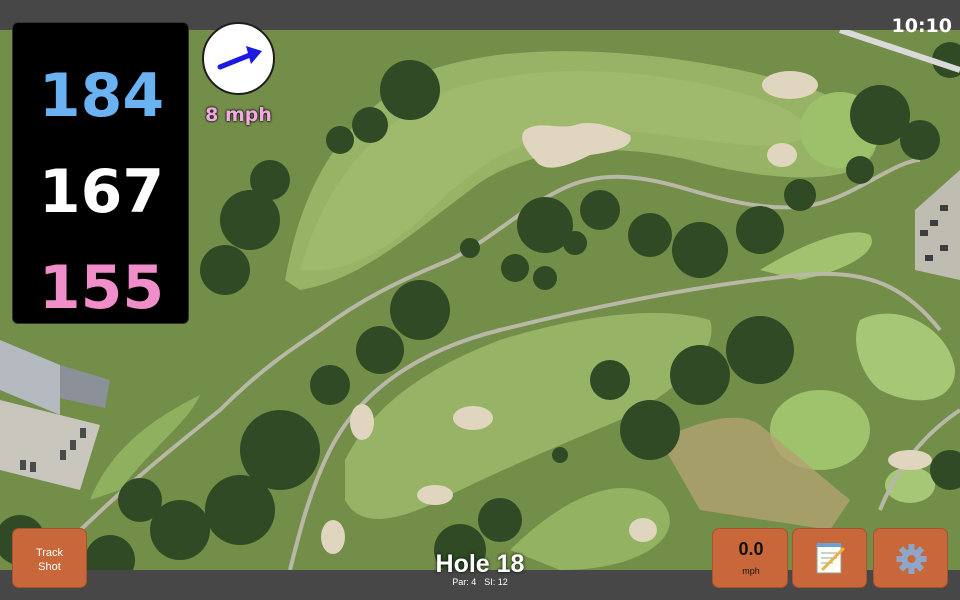 The height and width of the screenshot is (600, 960). What do you see at coordinates (101, 96) in the screenshot?
I see `back-distance: 184` at bounding box center [101, 96].